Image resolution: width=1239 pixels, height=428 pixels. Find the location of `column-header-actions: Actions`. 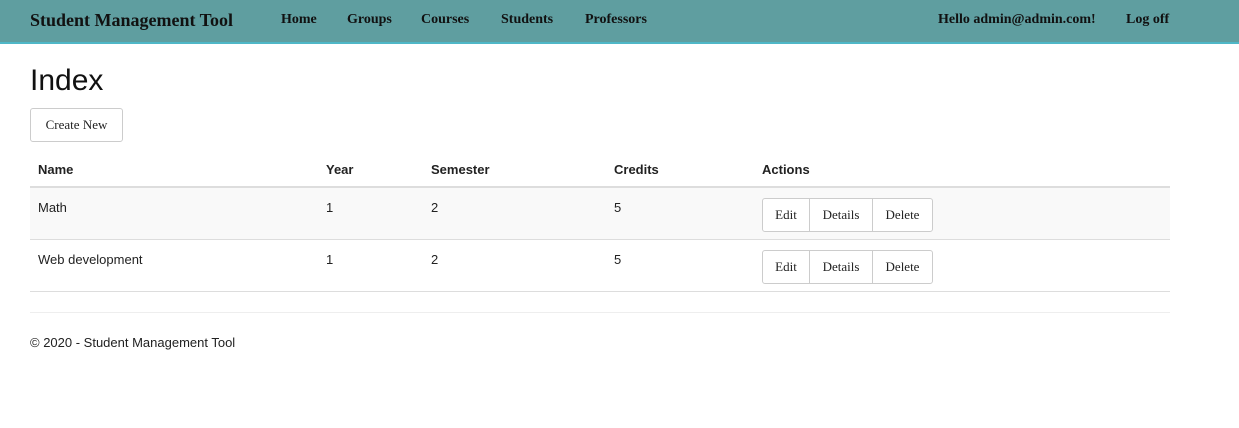

column-header-actions: Actions is located at coordinates (786, 169).